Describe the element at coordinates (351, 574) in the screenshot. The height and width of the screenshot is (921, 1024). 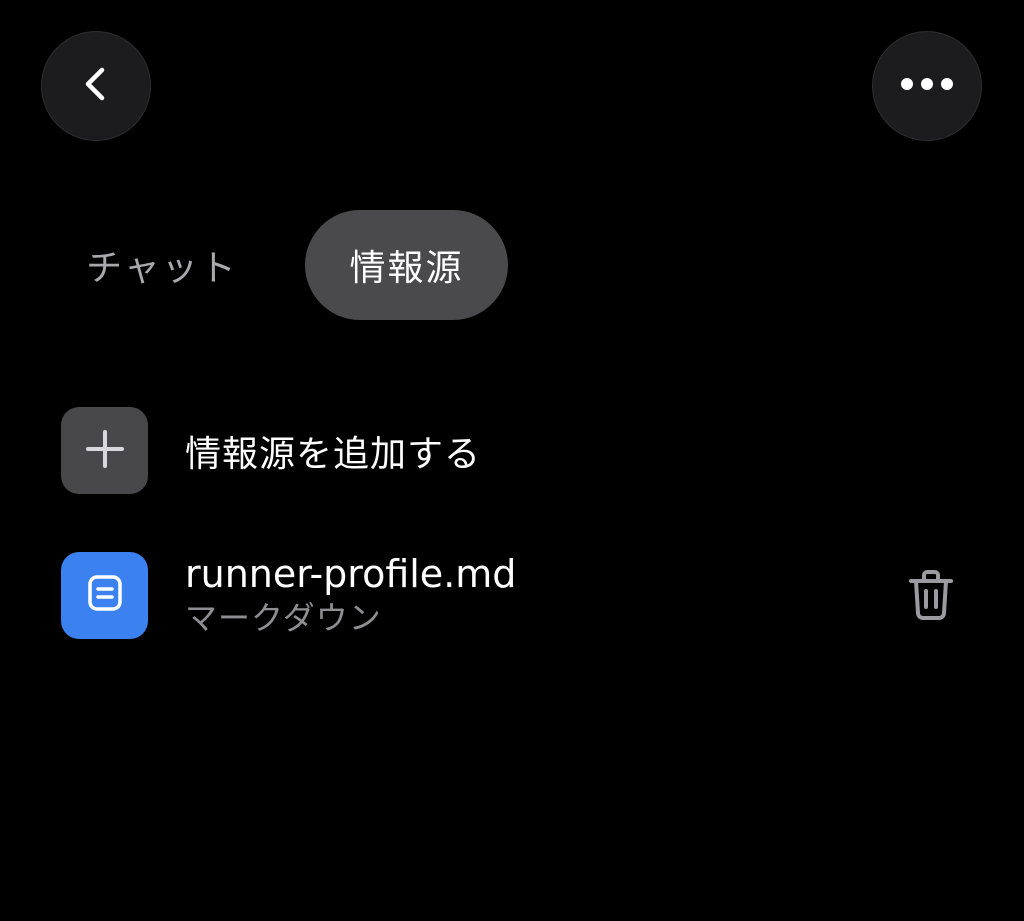
I see `file-name: runner-profile.md` at that location.